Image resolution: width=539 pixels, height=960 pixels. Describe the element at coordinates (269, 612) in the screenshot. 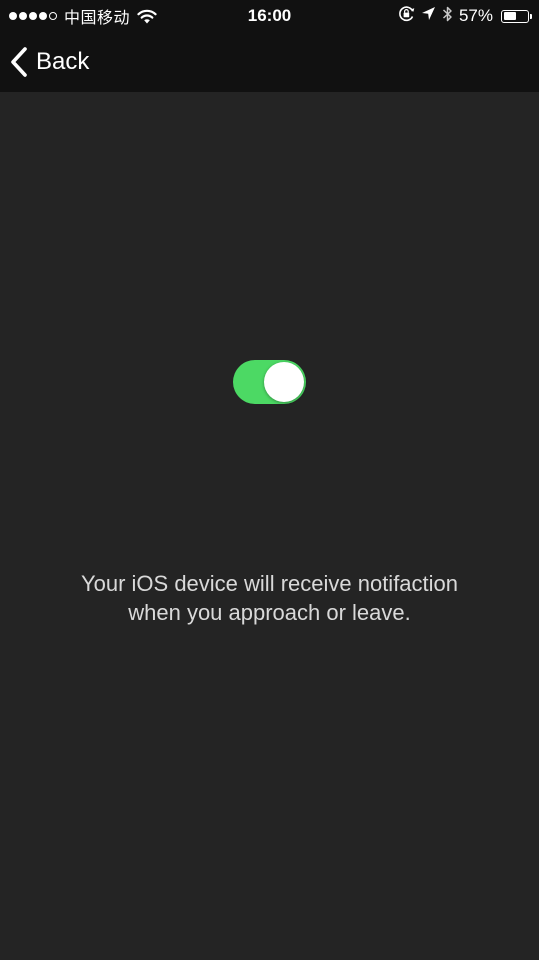

I see `description-line-2: when you approach or leave.` at that location.